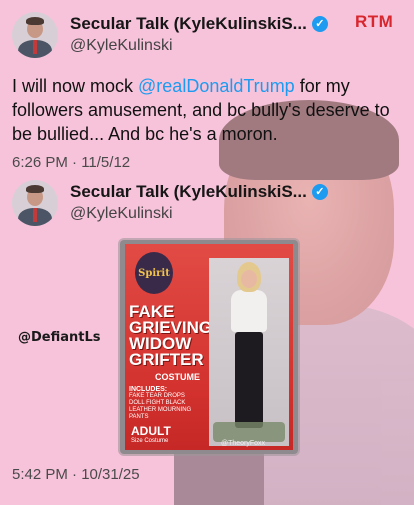  Describe the element at coordinates (157, 403) in the screenshot. I see `includes-item: DOLL FIGHT BLACK` at that location.